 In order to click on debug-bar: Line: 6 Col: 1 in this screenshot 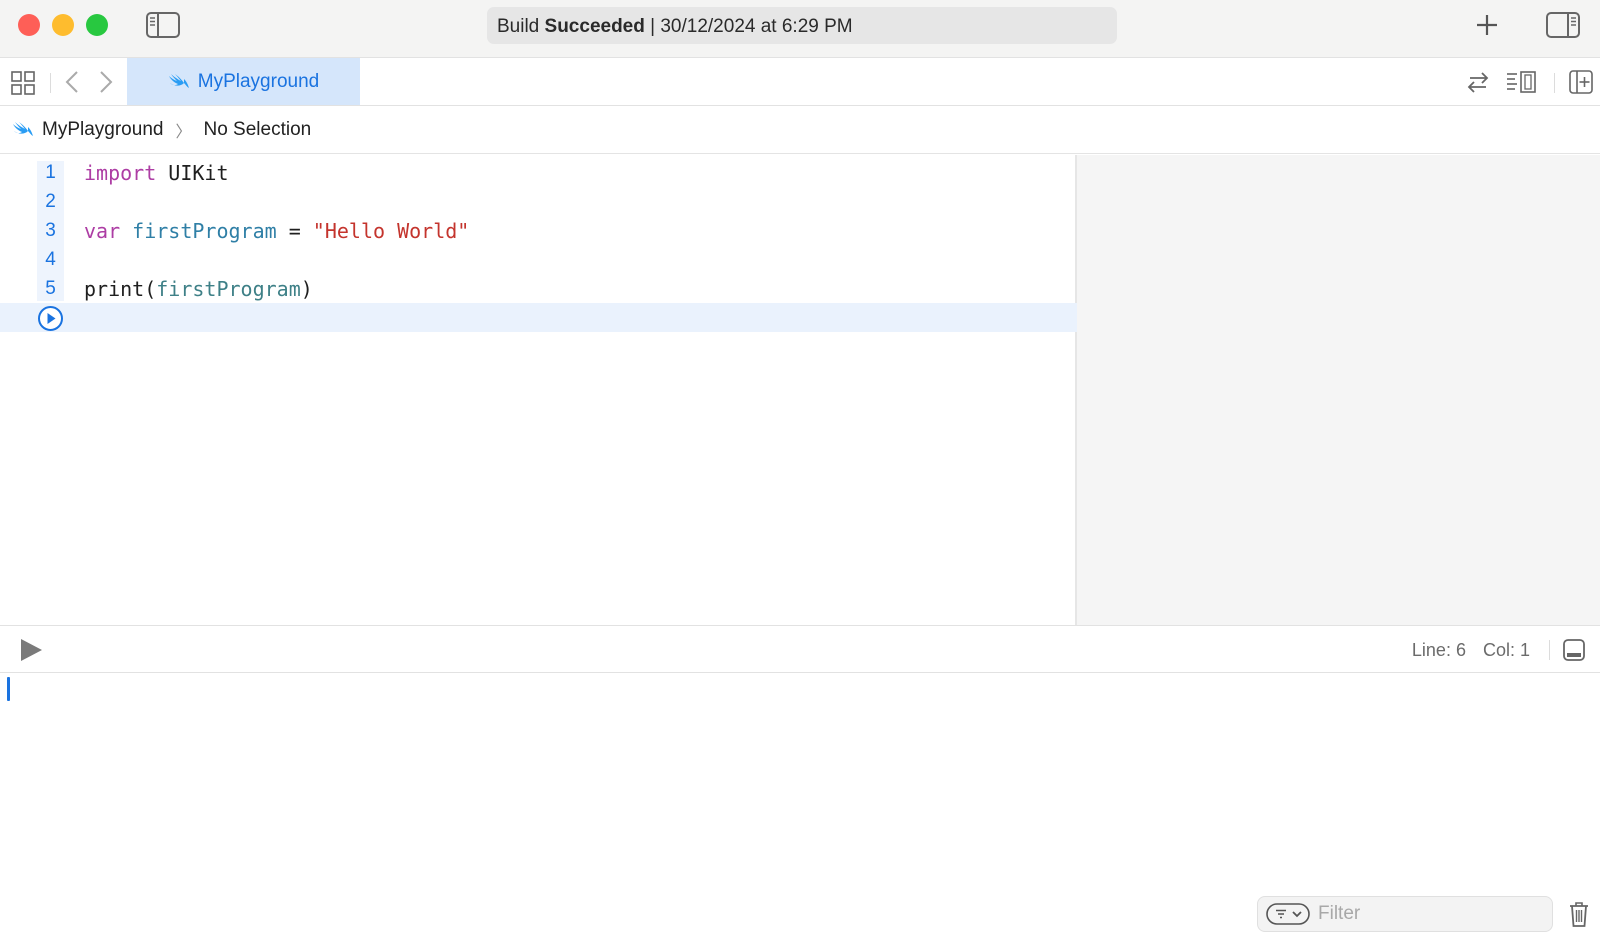, I will do `click(800, 649)`.